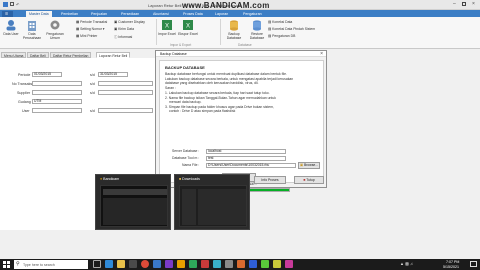 The width and height of the screenshot is (480, 270). Describe the element at coordinates (91, 22) in the screenshot. I see `periode-transaksi-button: ▦ Periode Transaksi` at that location.